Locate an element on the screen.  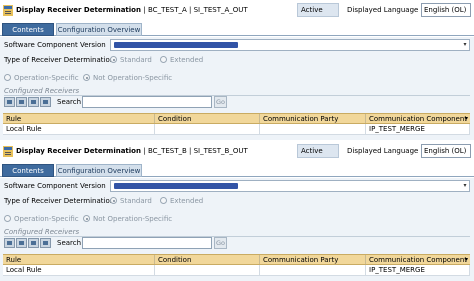
title-object: | BC_TEST_A | SI_TEST_A_OUT is located at coordinates (195, 10).